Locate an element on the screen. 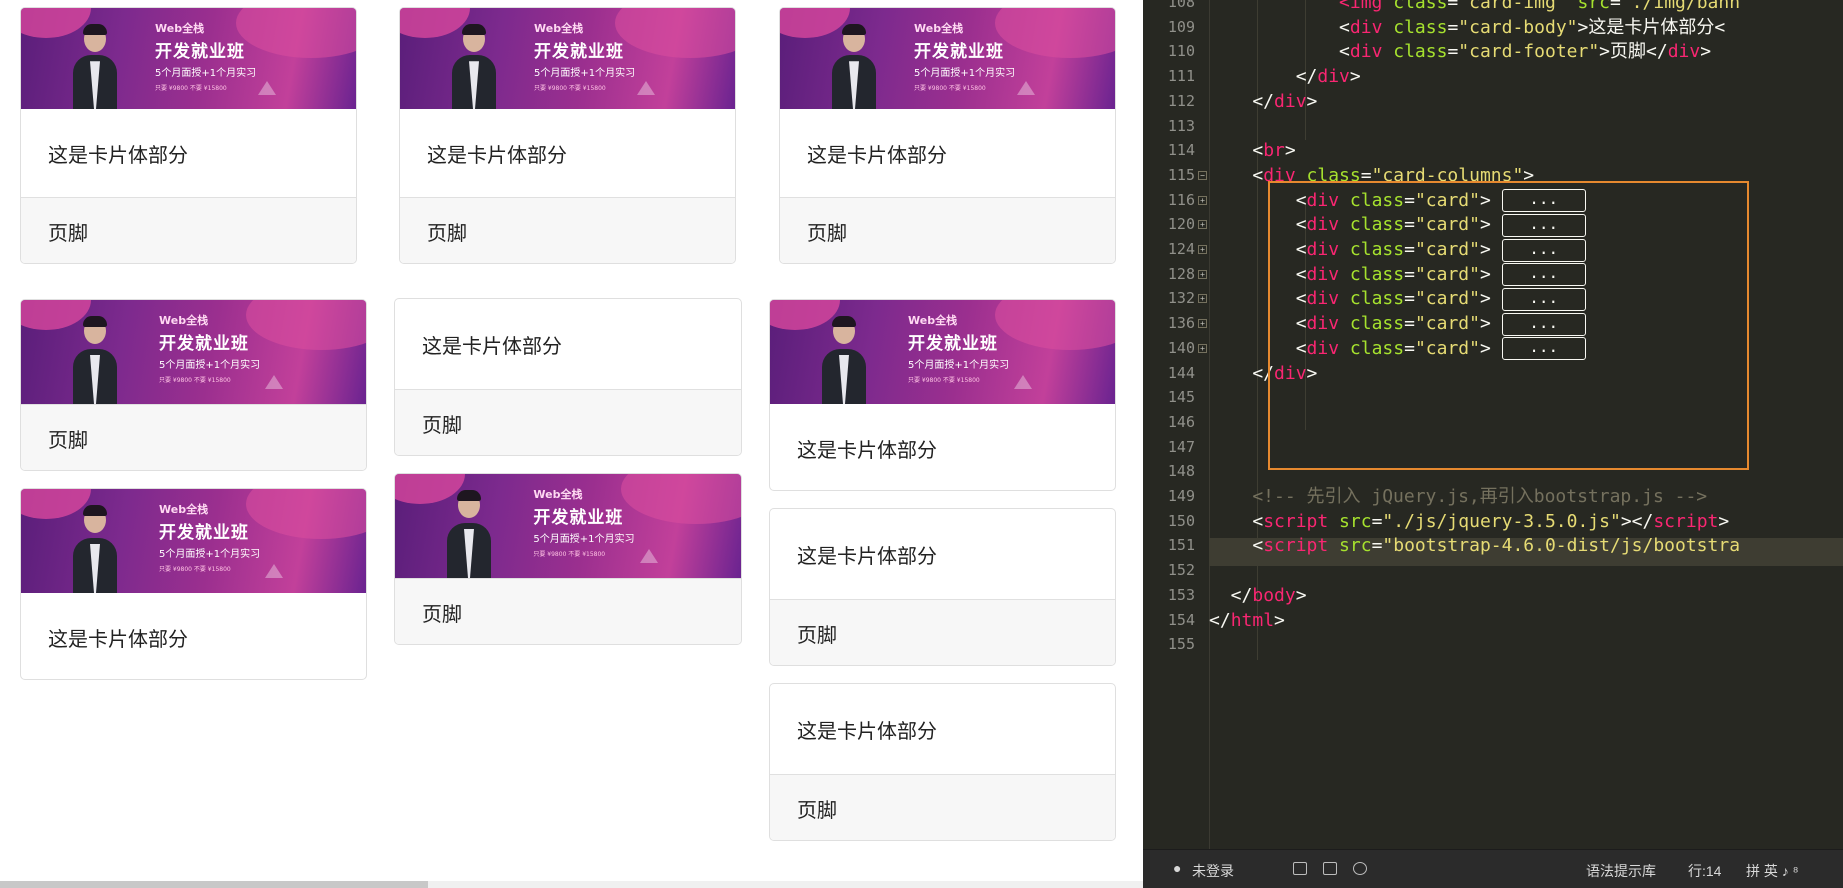  line-number: 112 is located at coordinates (1181, 100).